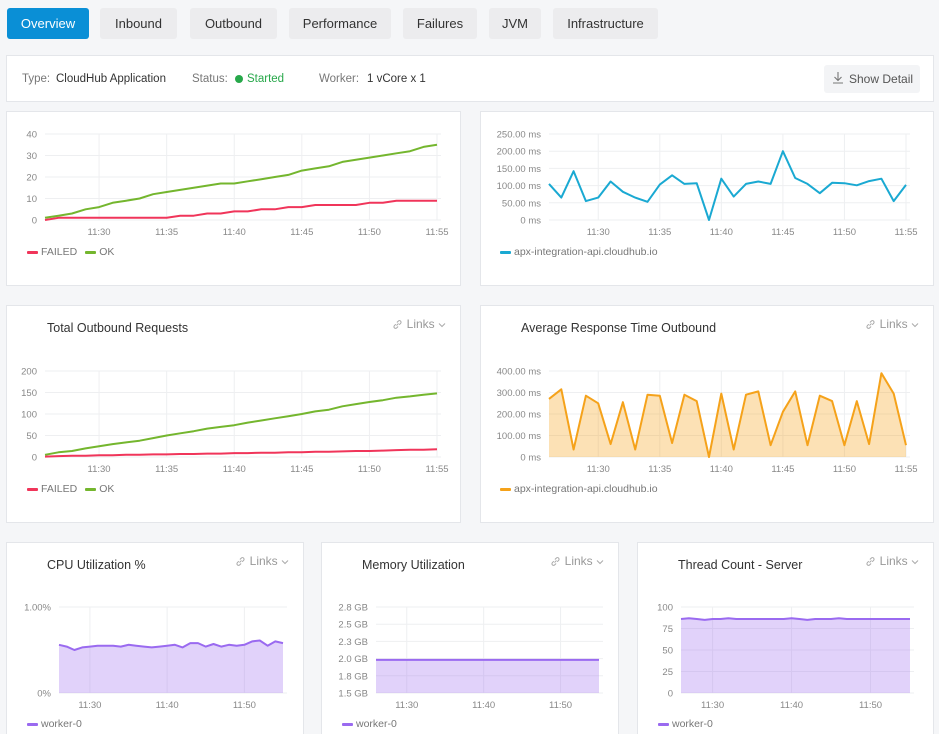 The width and height of the screenshot is (939, 734). I want to click on tab-jvm: JVM, so click(515, 23).